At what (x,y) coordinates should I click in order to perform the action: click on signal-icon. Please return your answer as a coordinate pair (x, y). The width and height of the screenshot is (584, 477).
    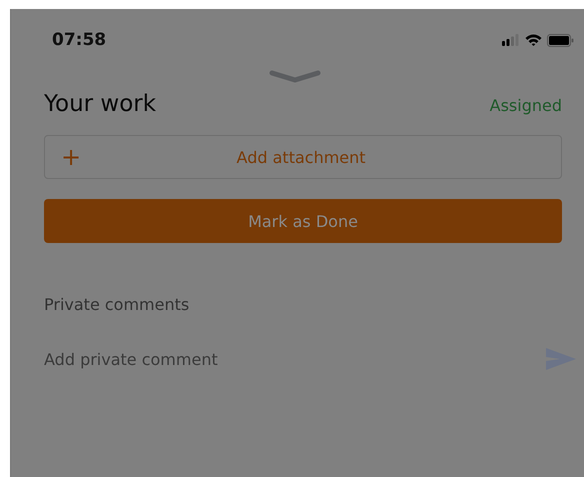
    Looking at the image, I should click on (511, 40).